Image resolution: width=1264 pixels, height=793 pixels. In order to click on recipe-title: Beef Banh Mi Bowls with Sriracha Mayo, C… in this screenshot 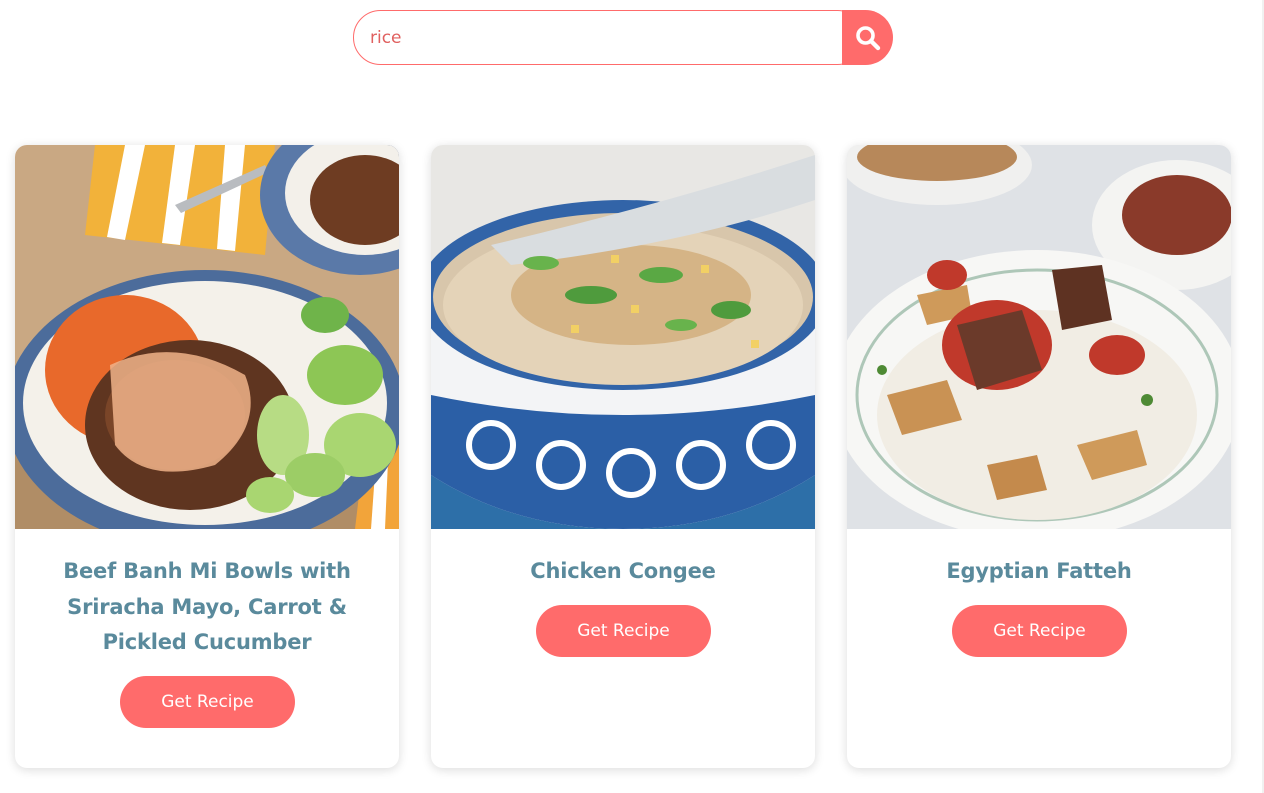, I will do `click(207, 606)`.